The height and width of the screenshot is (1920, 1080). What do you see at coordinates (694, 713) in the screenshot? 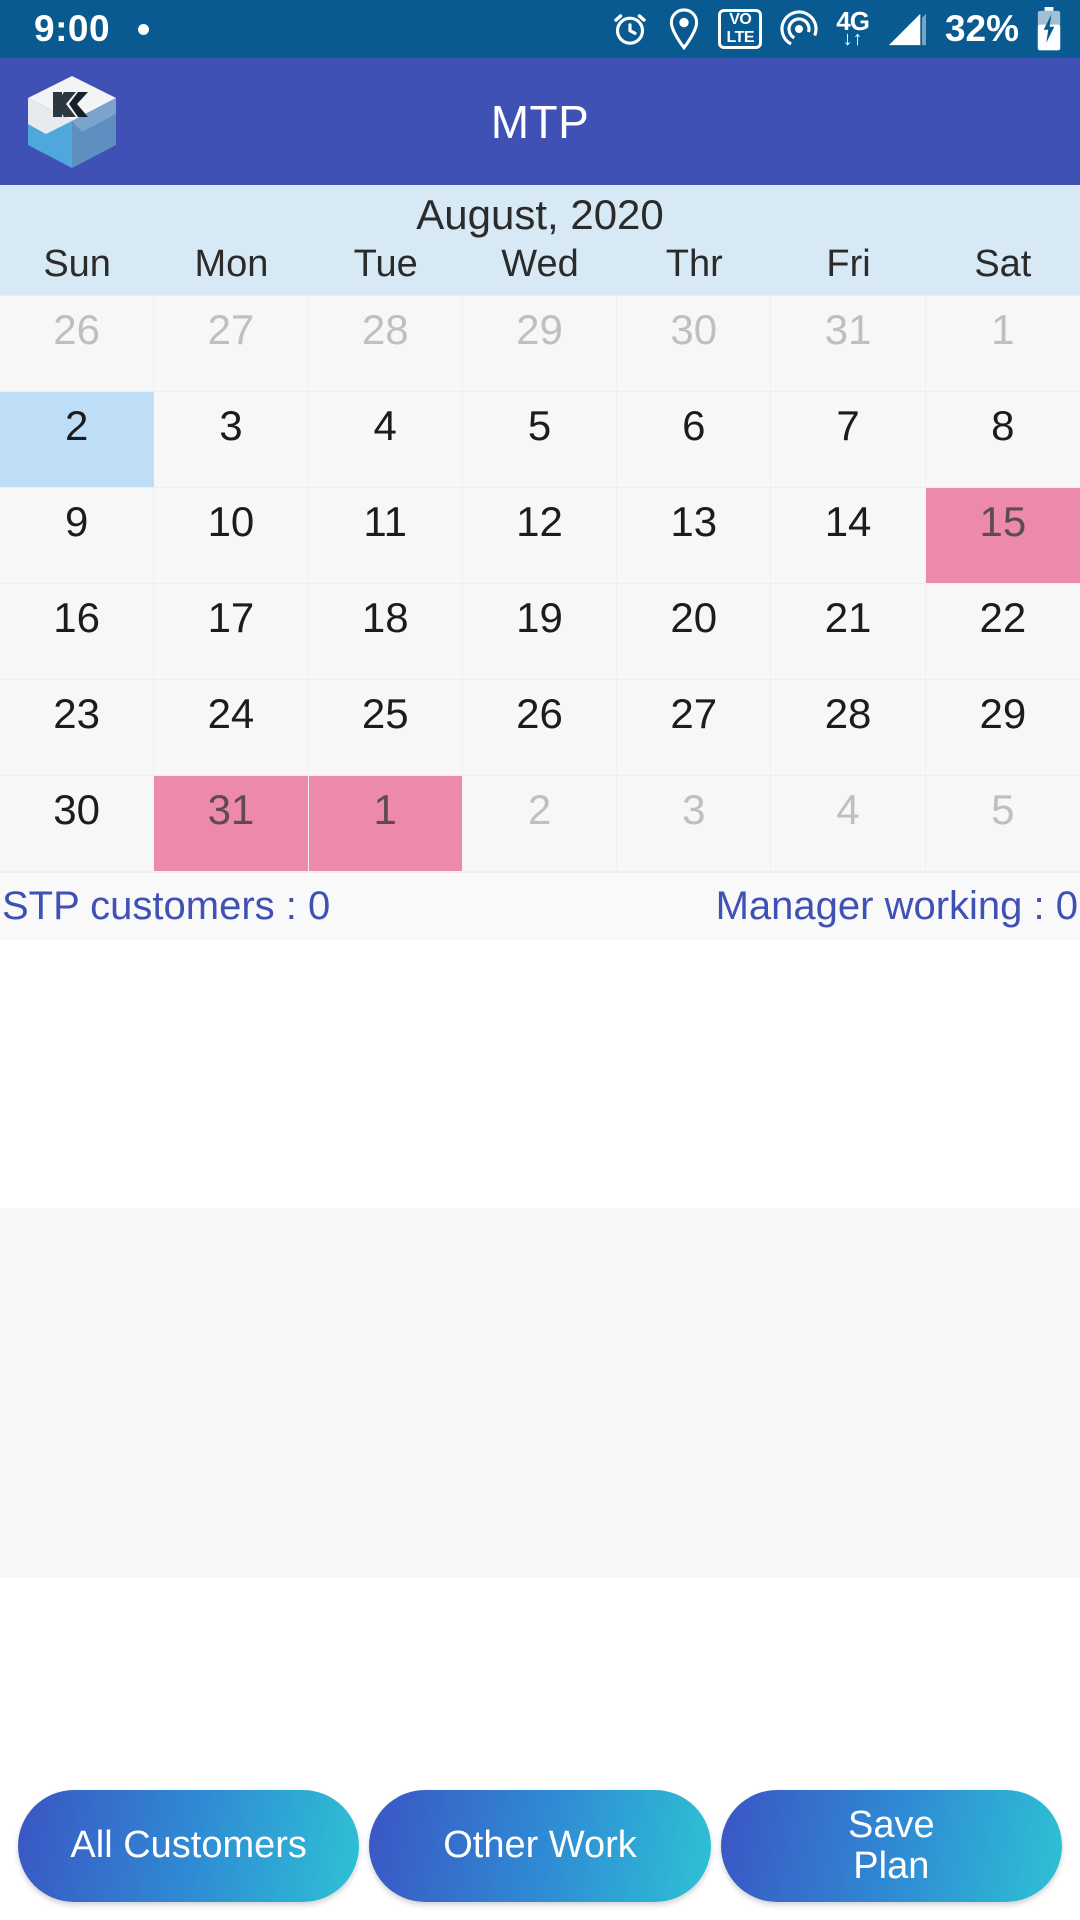
I see `calendar-day-number: 27` at bounding box center [694, 713].